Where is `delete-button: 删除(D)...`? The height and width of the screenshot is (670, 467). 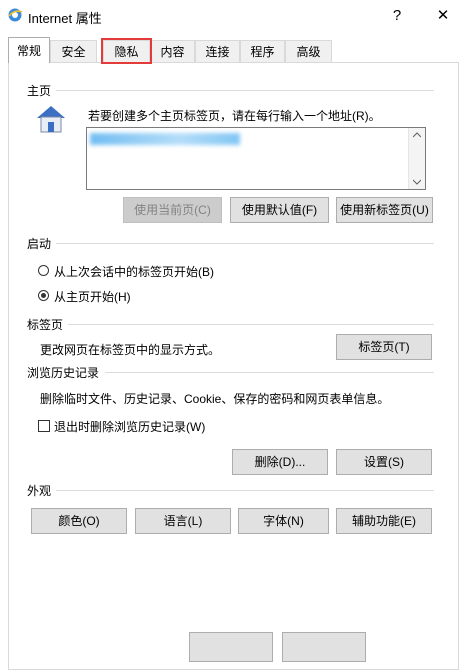 delete-button: 删除(D)... is located at coordinates (280, 462).